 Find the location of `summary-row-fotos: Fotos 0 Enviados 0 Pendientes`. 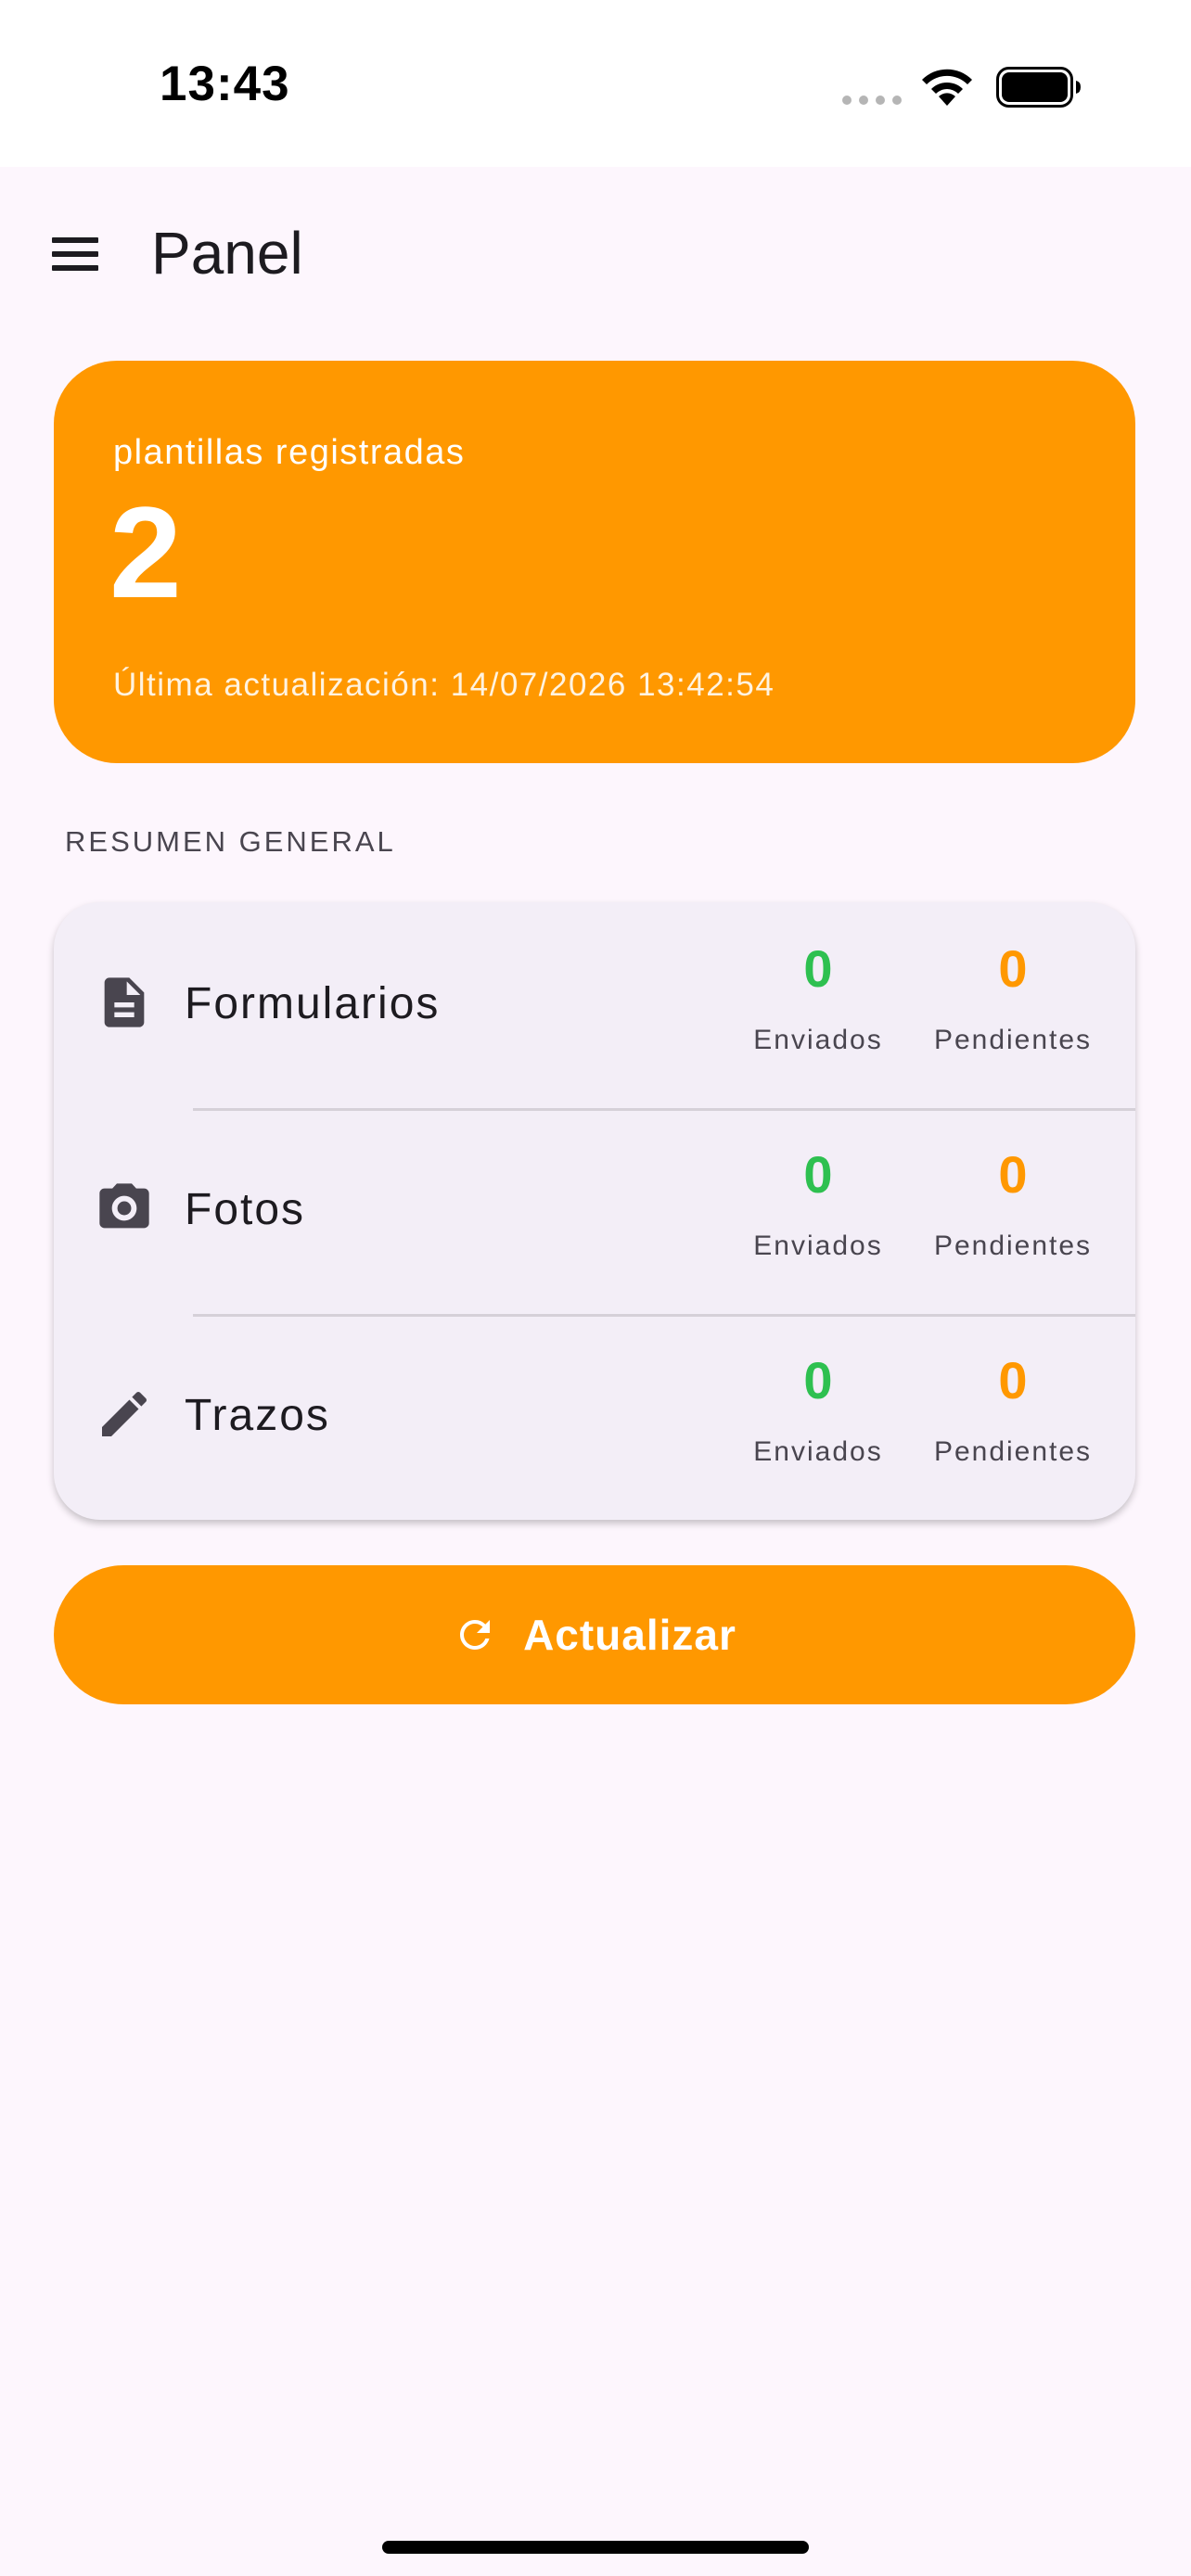

summary-row-fotos: Fotos 0 Enviados 0 Pendientes is located at coordinates (594, 1211).